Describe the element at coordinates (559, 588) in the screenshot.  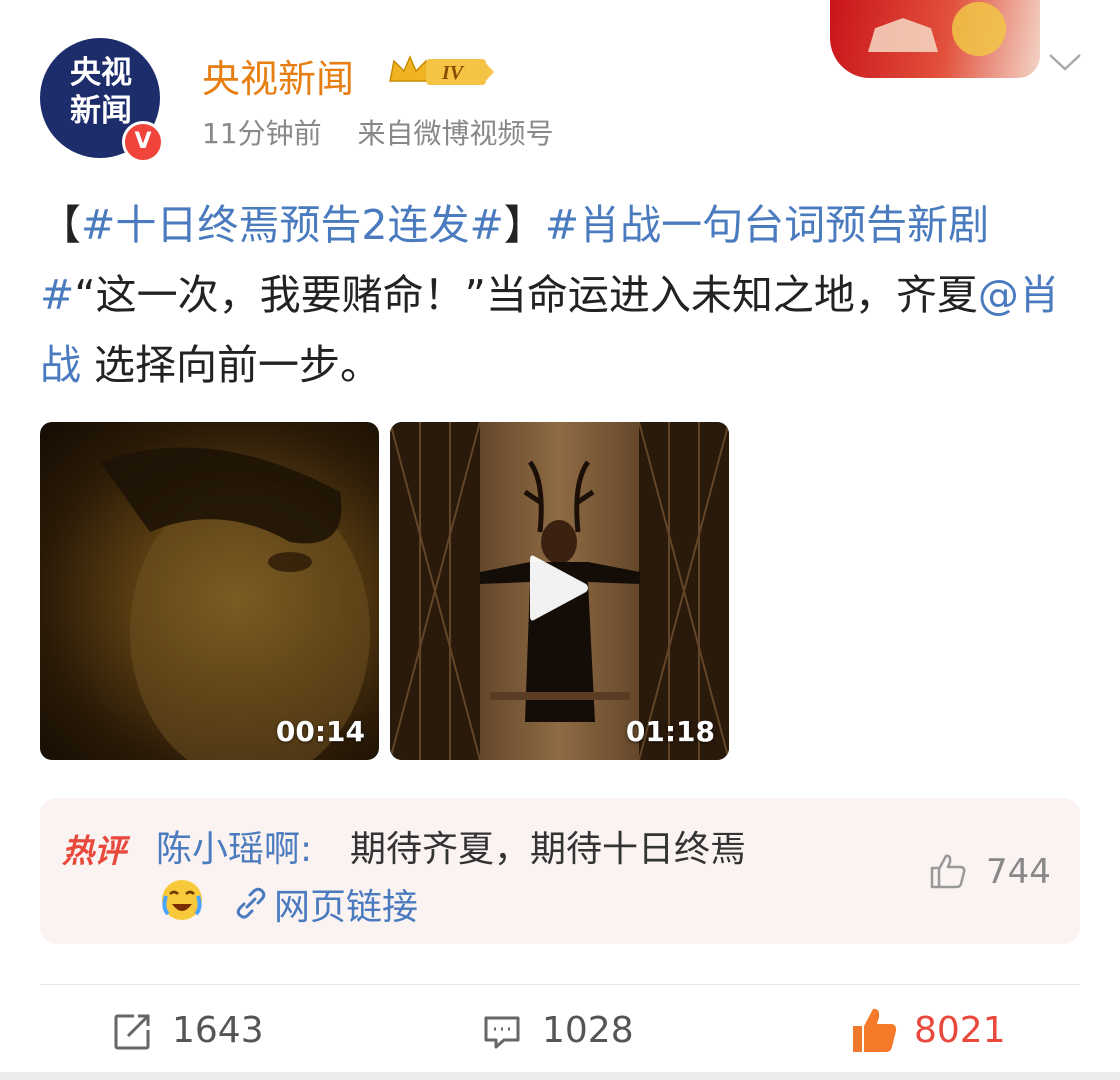
I see `play-icon` at that location.